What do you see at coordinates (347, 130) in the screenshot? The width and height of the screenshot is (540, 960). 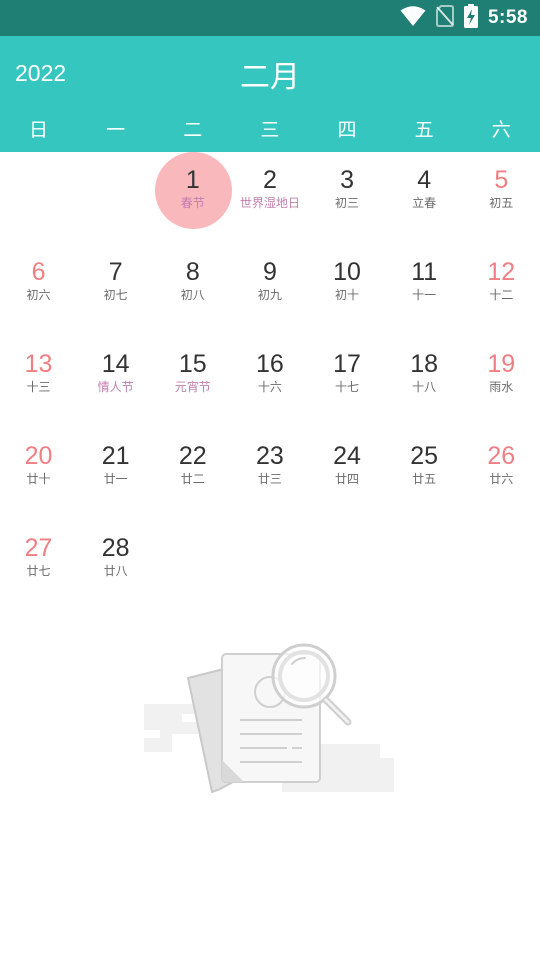 I see `weekday-label: 四` at bounding box center [347, 130].